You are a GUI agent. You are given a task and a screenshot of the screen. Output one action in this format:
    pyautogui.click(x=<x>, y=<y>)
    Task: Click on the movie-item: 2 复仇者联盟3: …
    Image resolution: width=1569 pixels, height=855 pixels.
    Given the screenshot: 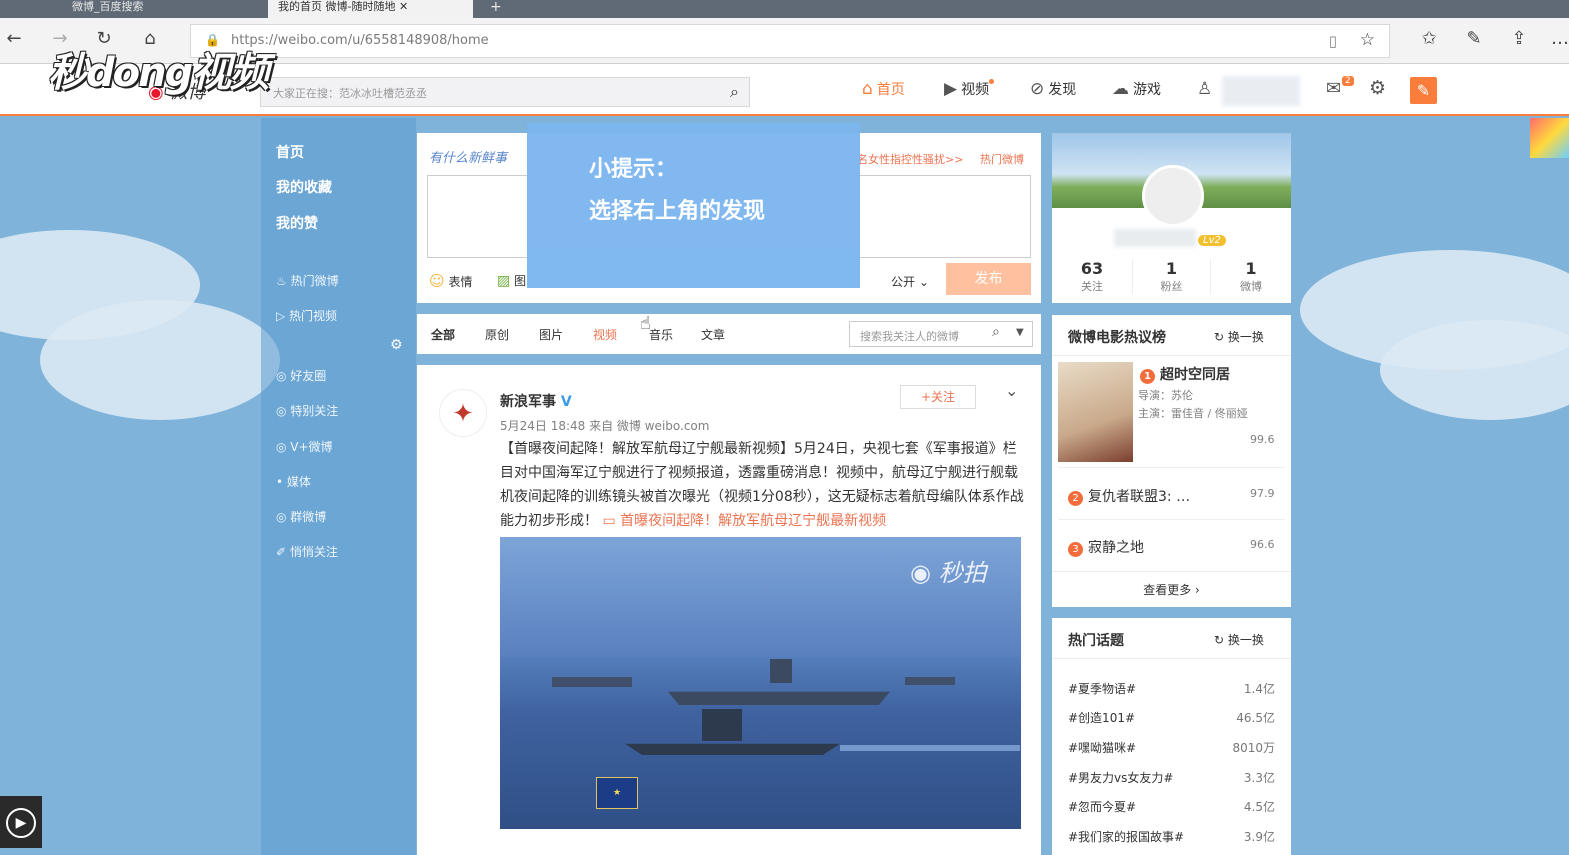 What is the action you would take?
    pyautogui.click(x=1129, y=496)
    